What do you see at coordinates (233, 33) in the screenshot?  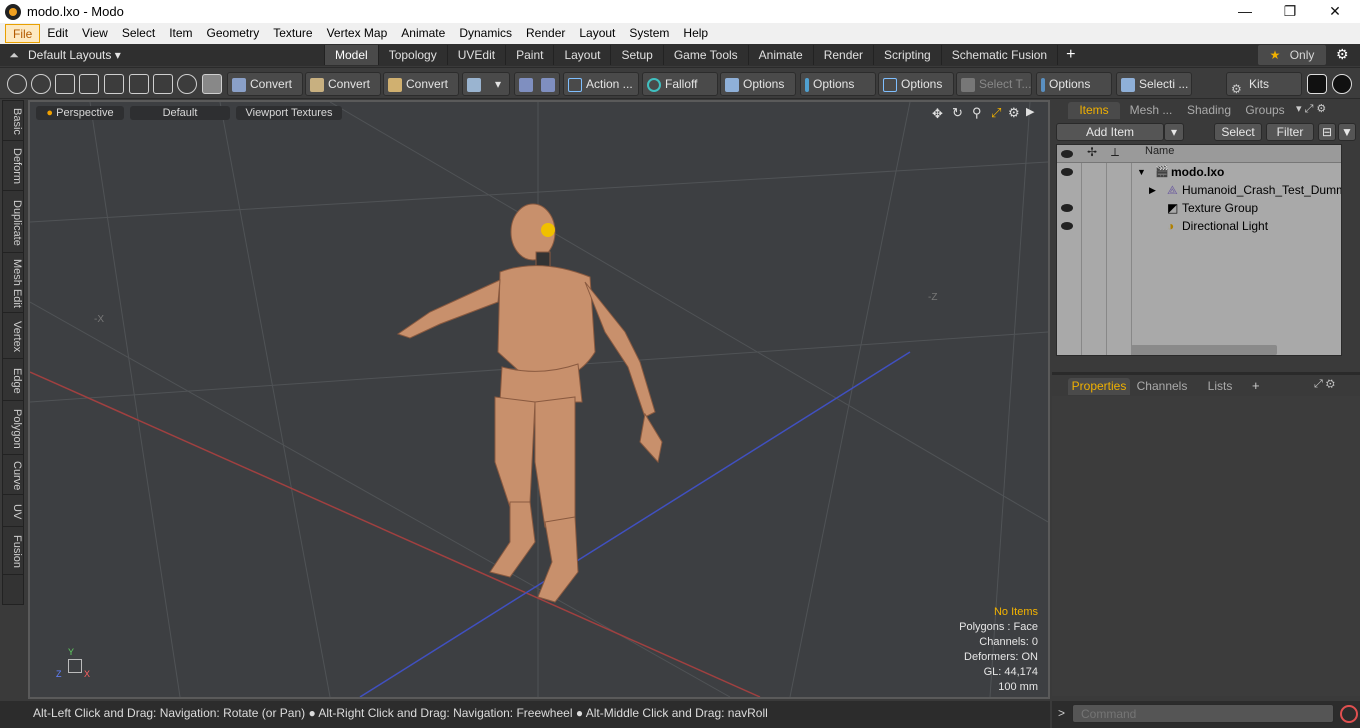 I see `menu-geometry: Geometry` at bounding box center [233, 33].